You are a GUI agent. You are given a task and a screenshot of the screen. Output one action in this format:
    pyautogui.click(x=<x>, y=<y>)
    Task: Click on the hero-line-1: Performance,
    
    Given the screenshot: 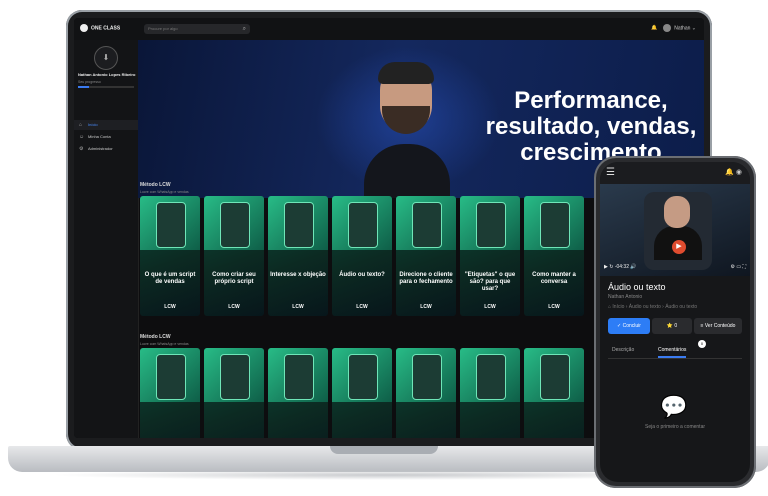 What is the action you would take?
    pyautogui.click(x=591, y=100)
    